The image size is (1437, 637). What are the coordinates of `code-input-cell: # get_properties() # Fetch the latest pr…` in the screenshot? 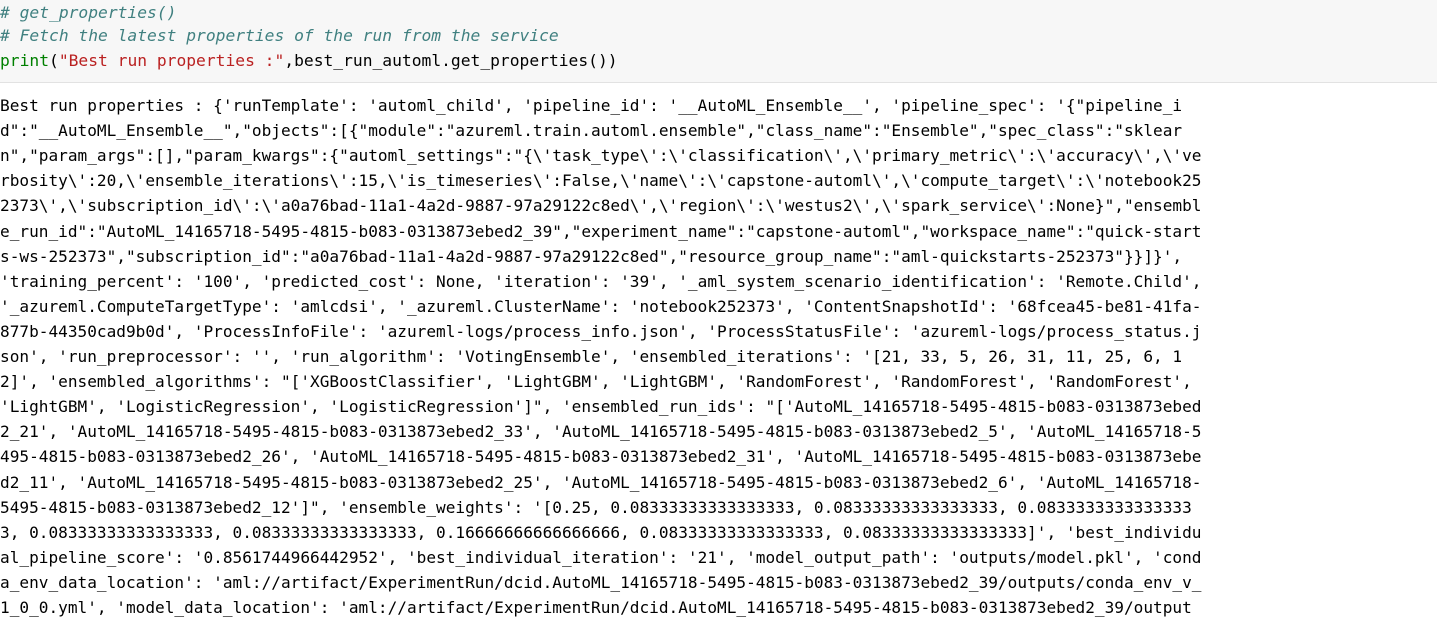 It's located at (718, 41).